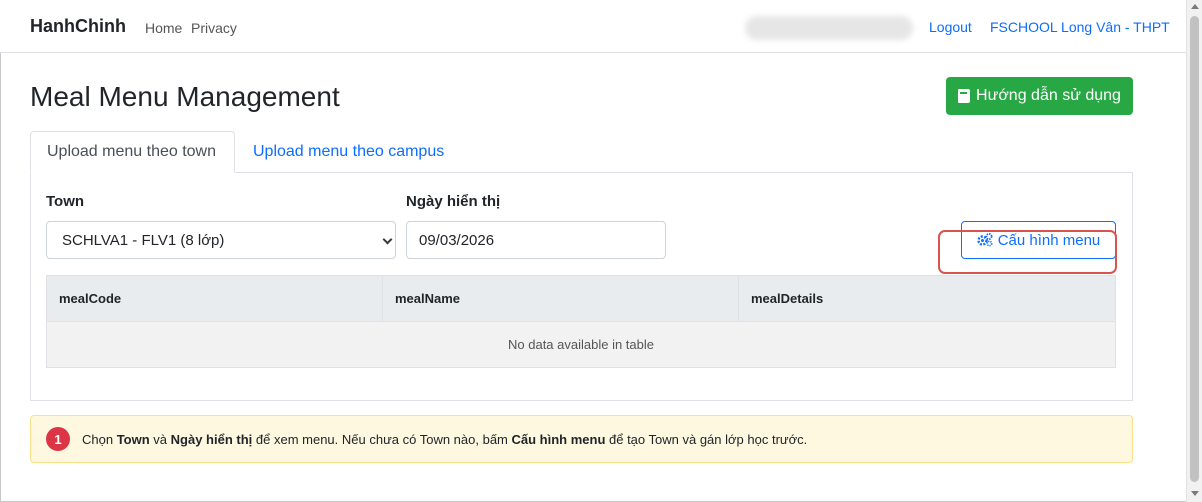  I want to click on column-header-mealdetails: mealDetails, so click(927, 298).